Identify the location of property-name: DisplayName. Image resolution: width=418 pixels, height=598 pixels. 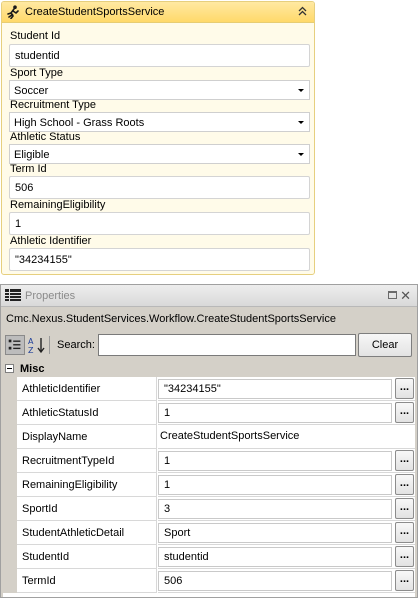
(87, 437).